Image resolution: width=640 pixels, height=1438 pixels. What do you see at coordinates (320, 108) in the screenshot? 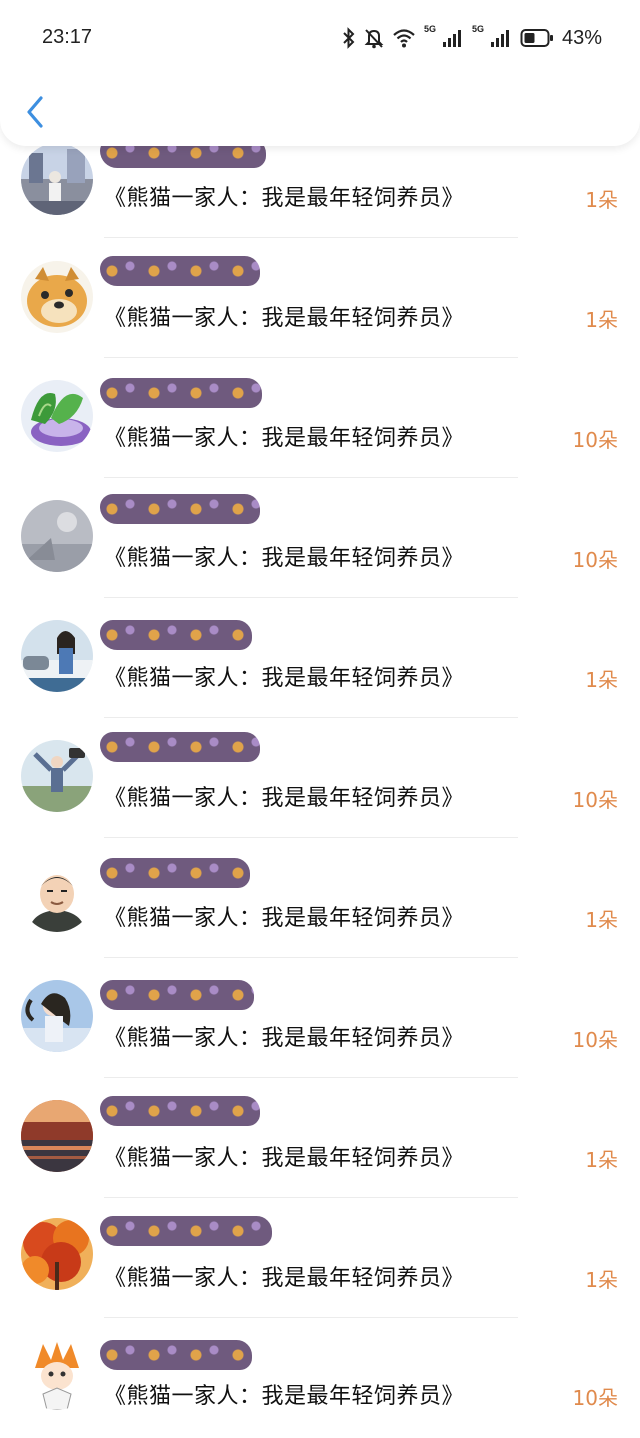
I see `header` at bounding box center [320, 108].